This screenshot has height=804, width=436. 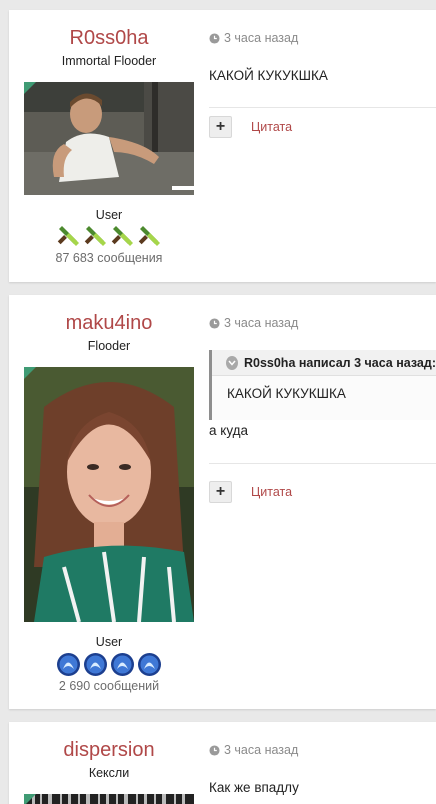 What do you see at coordinates (232, 362) in the screenshot?
I see `chevron-down-icon` at bounding box center [232, 362].